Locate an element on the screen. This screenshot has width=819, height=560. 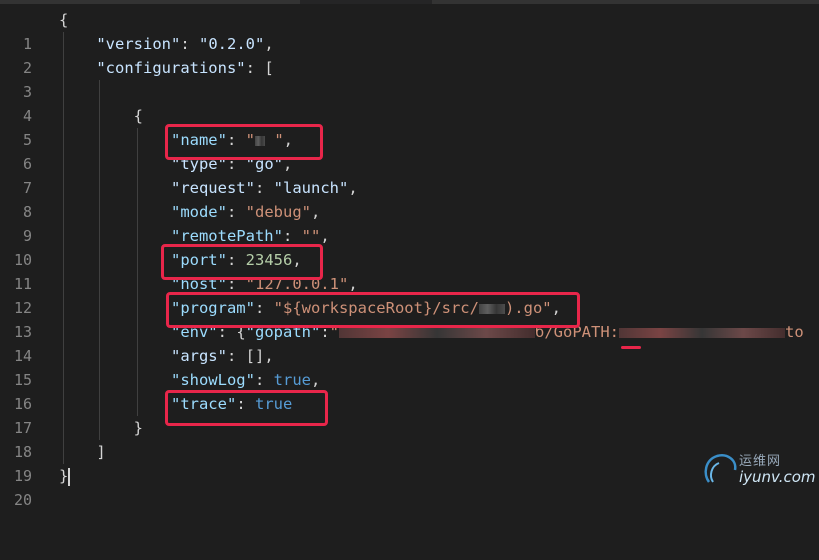
code-line: 9 "mode": "debug", is located at coordinates (409, 222).